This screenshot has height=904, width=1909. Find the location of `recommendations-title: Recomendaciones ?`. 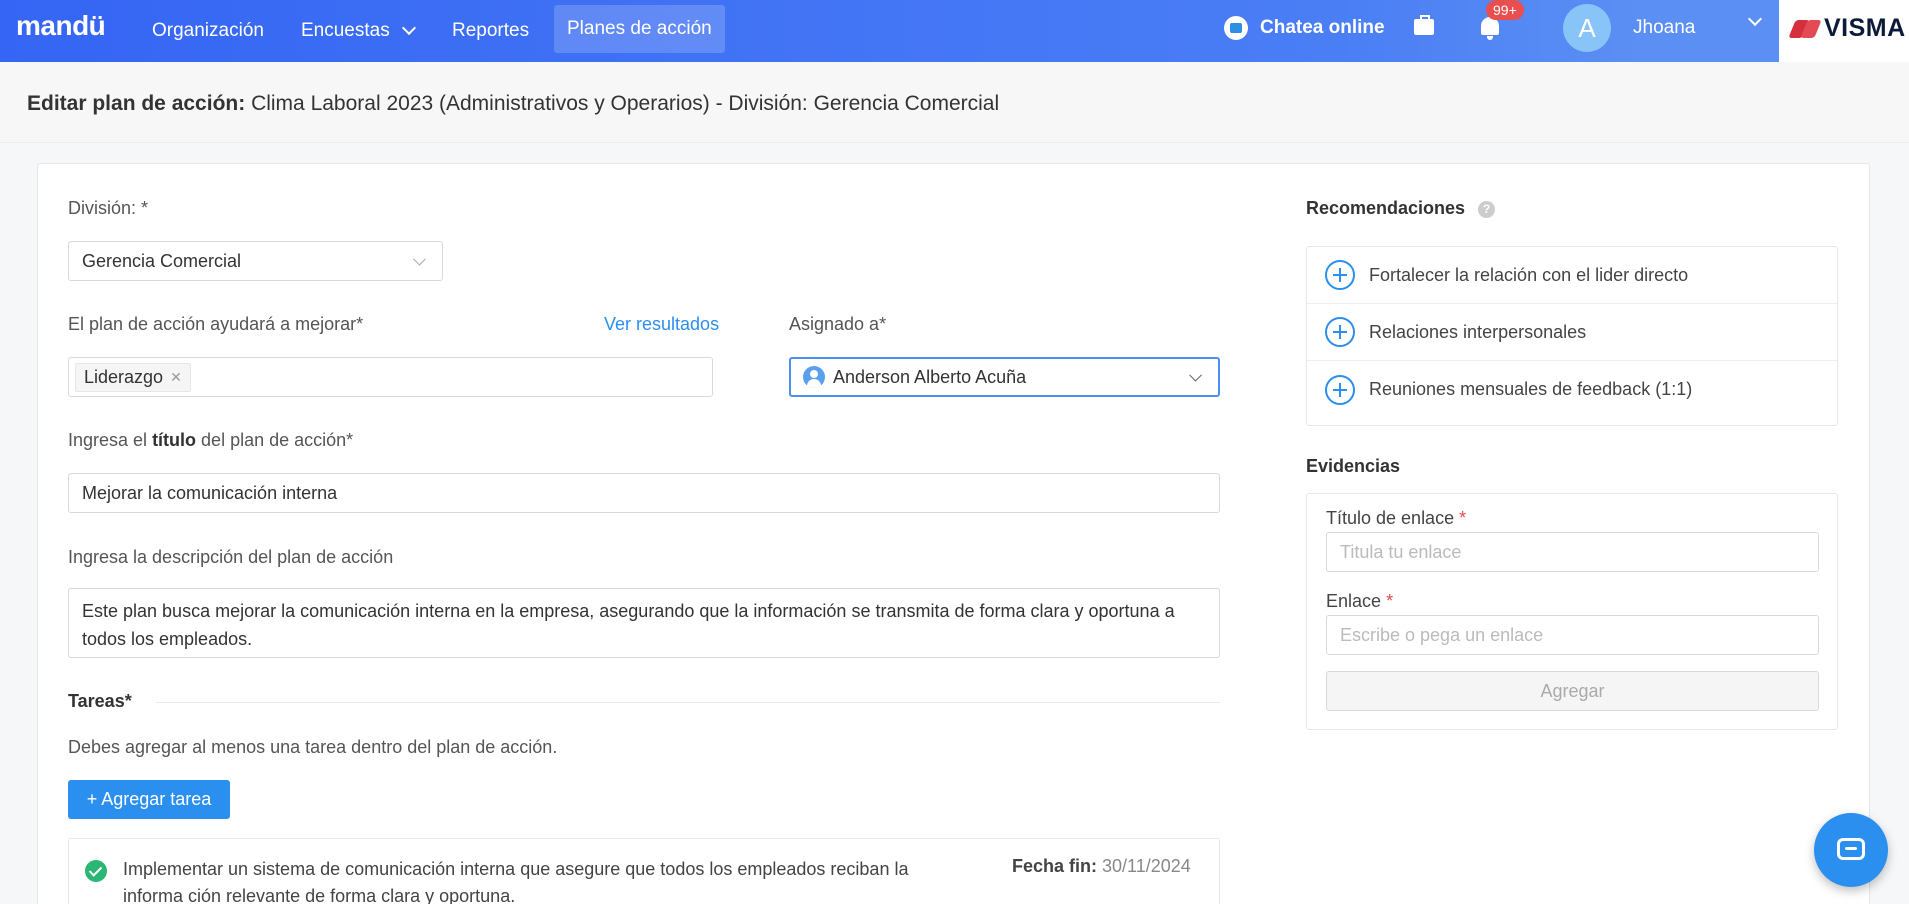

recommendations-title: Recomendaciones ? is located at coordinates (1401, 208).